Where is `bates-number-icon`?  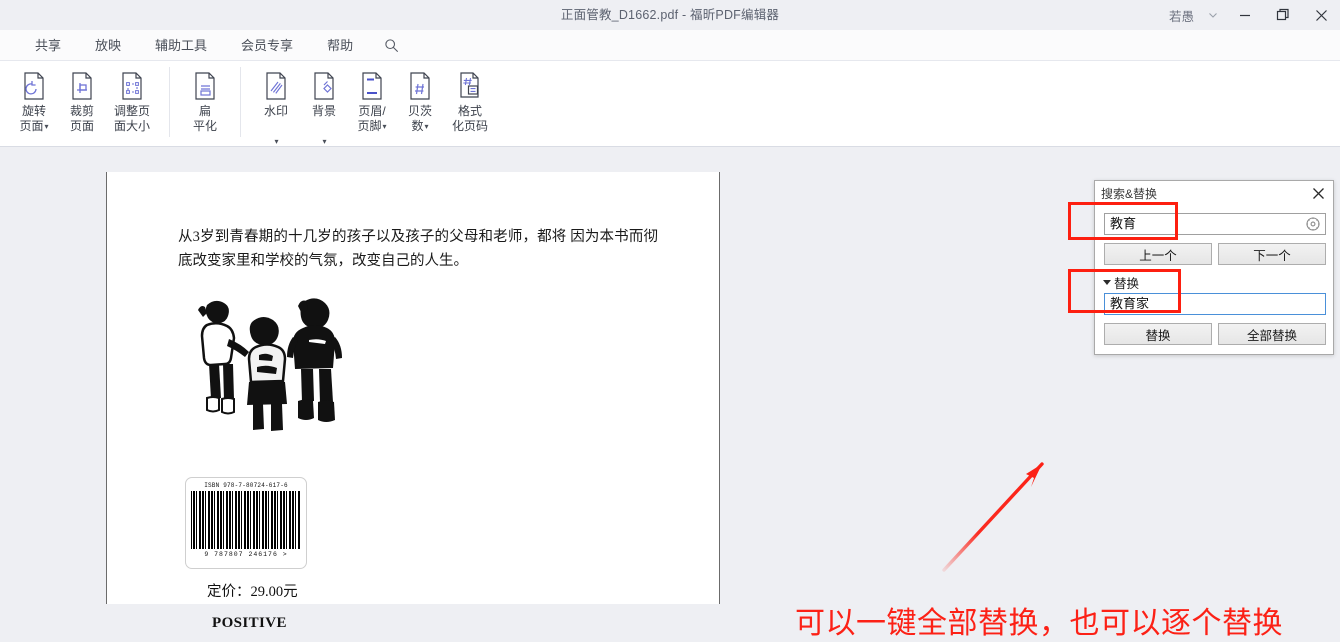
bates-number-icon is located at coordinates (420, 86).